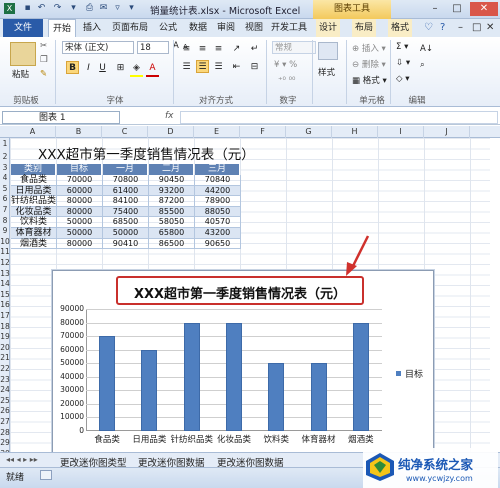  Describe the element at coordinates (226, 28) in the screenshot. I see `tab-review: 审阅` at that location.